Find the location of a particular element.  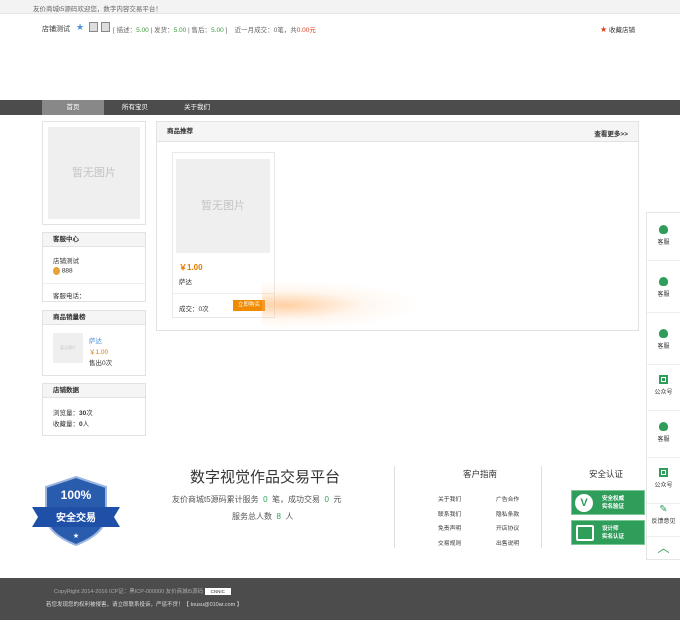

cert-text: 设计师 实名认证 is located at coordinates (613, 533).